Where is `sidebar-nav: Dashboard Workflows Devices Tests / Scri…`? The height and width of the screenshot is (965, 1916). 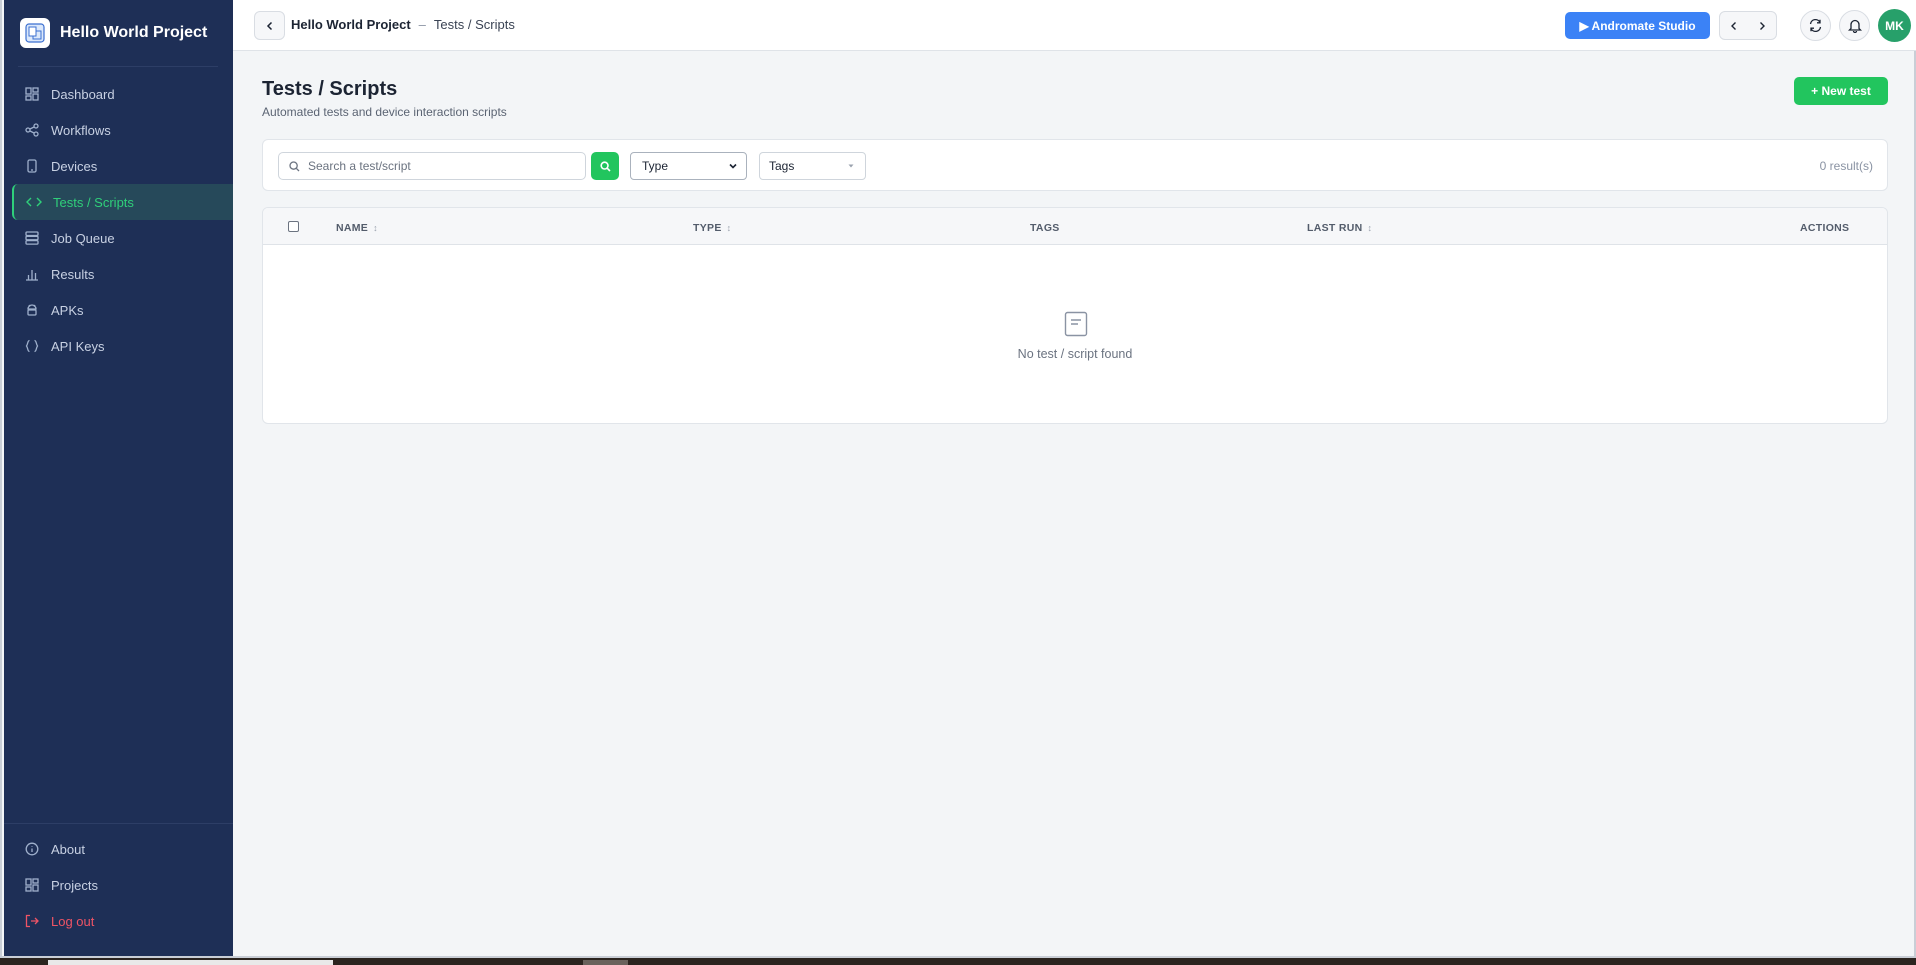
sidebar-nav: Dashboard Workflows Devices Tests / Scri… is located at coordinates (118, 220).